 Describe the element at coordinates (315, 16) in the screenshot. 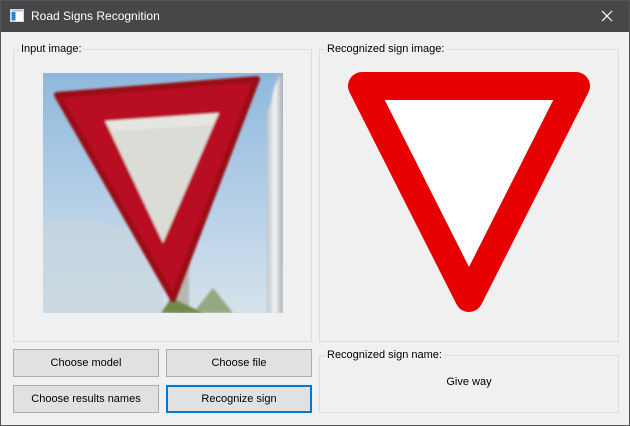

I see `title-bar: Road Signs Recognition` at that location.